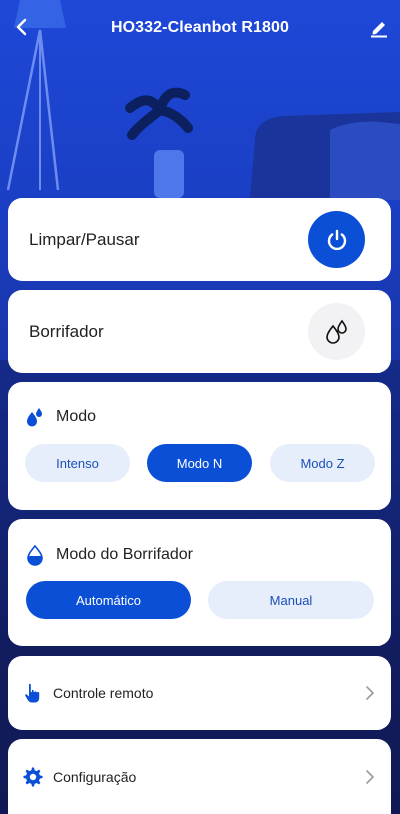 The height and width of the screenshot is (814, 400). What do you see at coordinates (199, 776) in the screenshot?
I see `settings-row: Configuração` at bounding box center [199, 776].